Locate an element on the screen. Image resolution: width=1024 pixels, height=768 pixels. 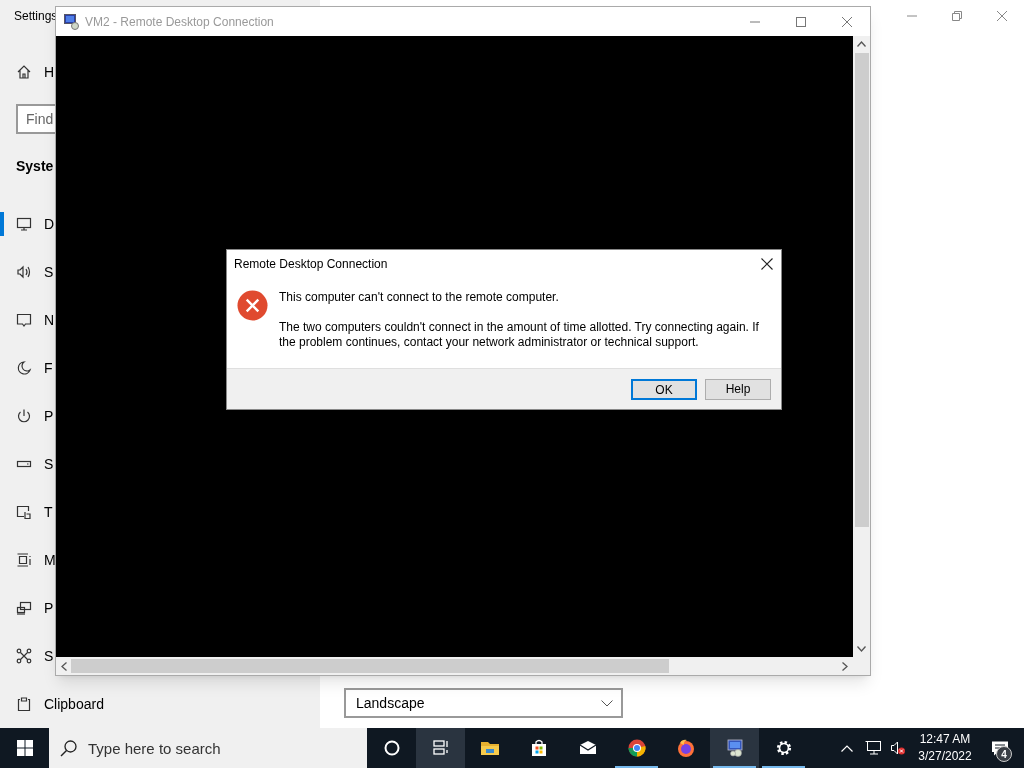
sidebar-item: T is located at coordinates (27, 512).